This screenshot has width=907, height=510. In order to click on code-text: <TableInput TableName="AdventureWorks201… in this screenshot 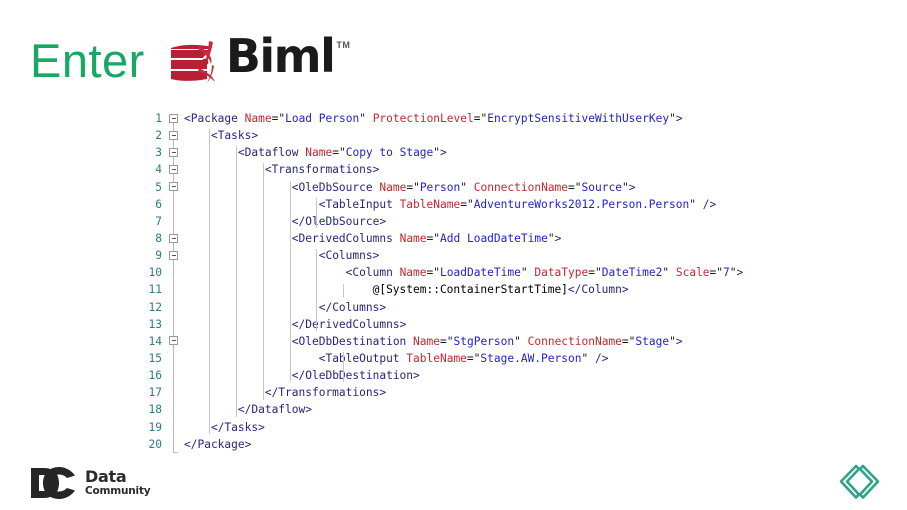, I will do `click(517, 204)`.